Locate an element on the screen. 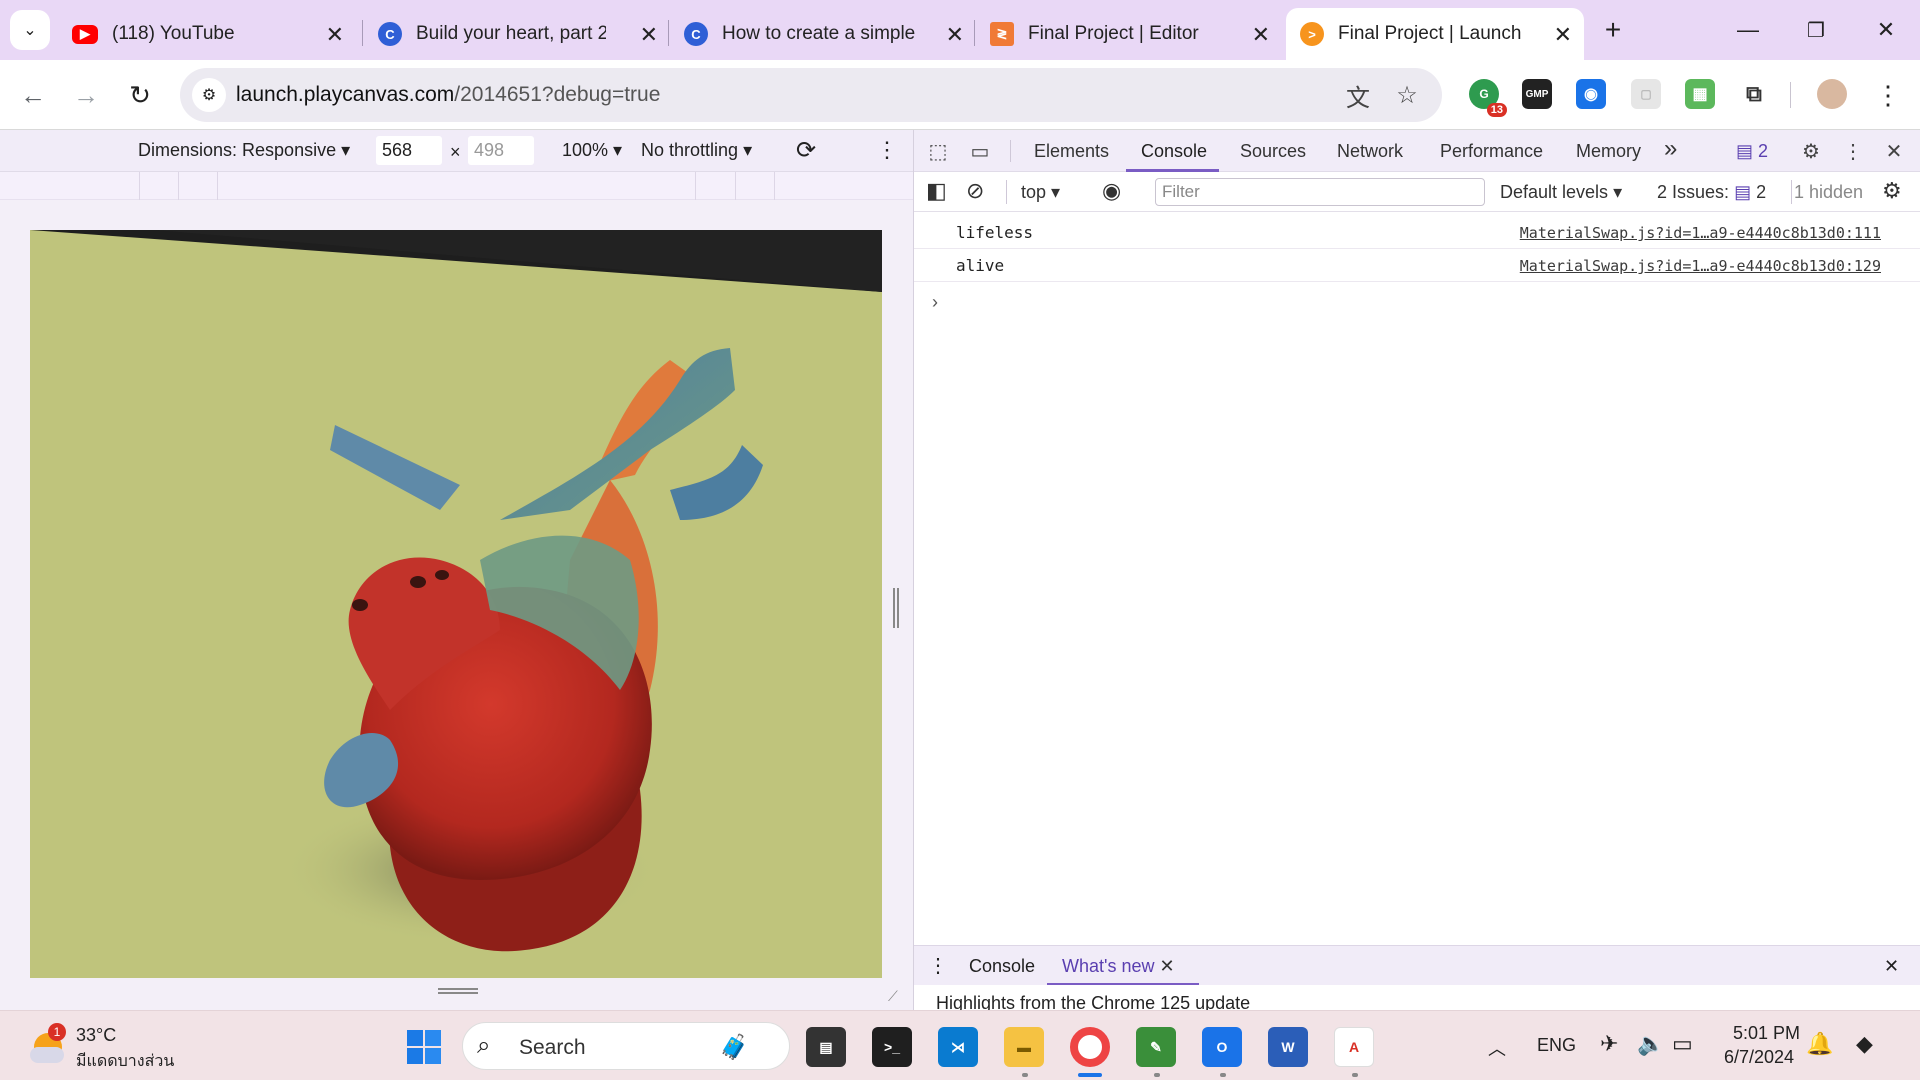 This screenshot has width=1920, height=1080. tray-overflow-chevron-icon: ︿ is located at coordinates (1497, 1048).